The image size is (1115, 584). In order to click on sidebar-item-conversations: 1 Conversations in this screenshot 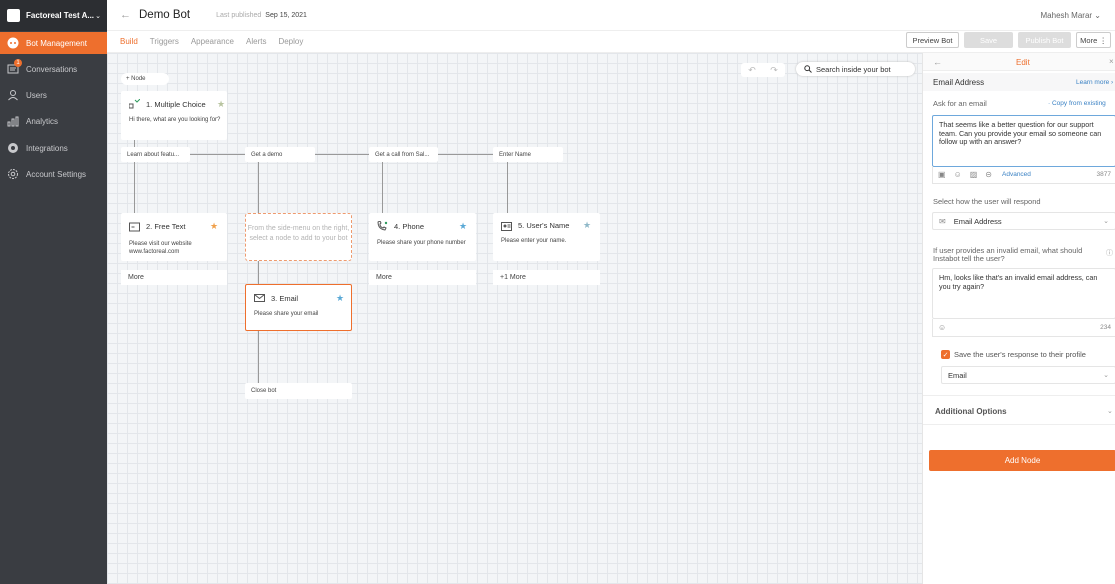, I will do `click(53, 69)`.